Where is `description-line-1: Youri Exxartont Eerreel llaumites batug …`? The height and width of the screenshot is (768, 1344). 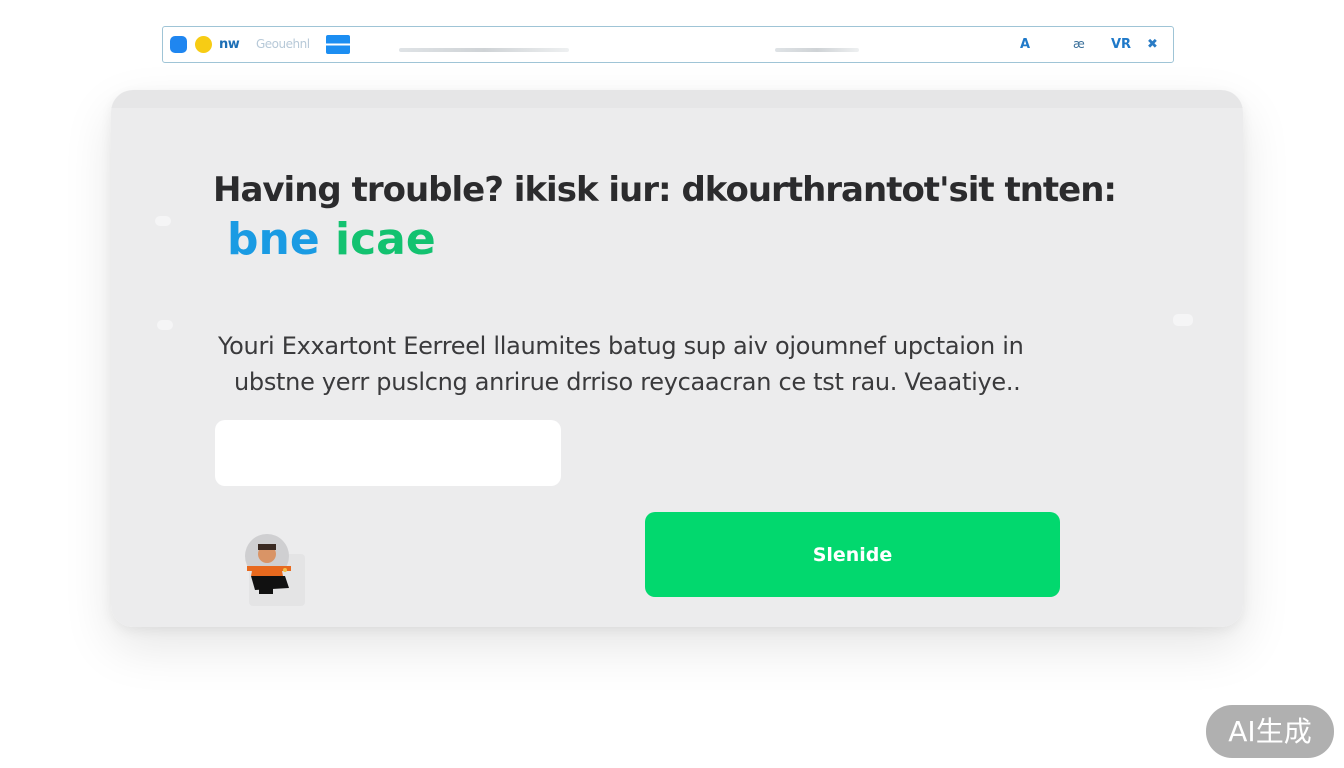 description-line-1: Youri Exxartont Eerreel llaumites batug … is located at coordinates (621, 346).